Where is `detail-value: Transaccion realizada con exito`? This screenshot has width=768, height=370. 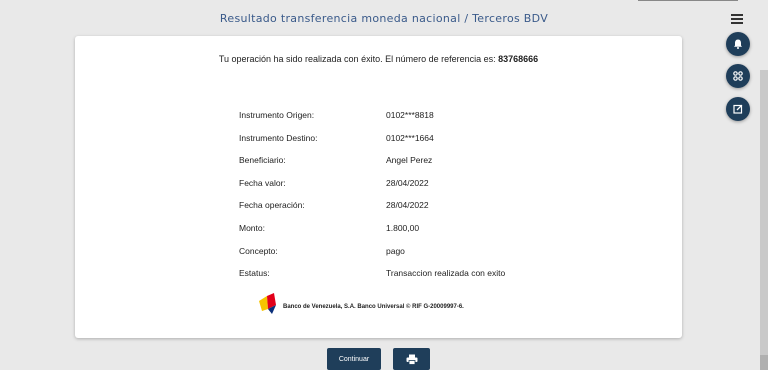
detail-value: Transaccion realizada con exito is located at coordinates (446, 273).